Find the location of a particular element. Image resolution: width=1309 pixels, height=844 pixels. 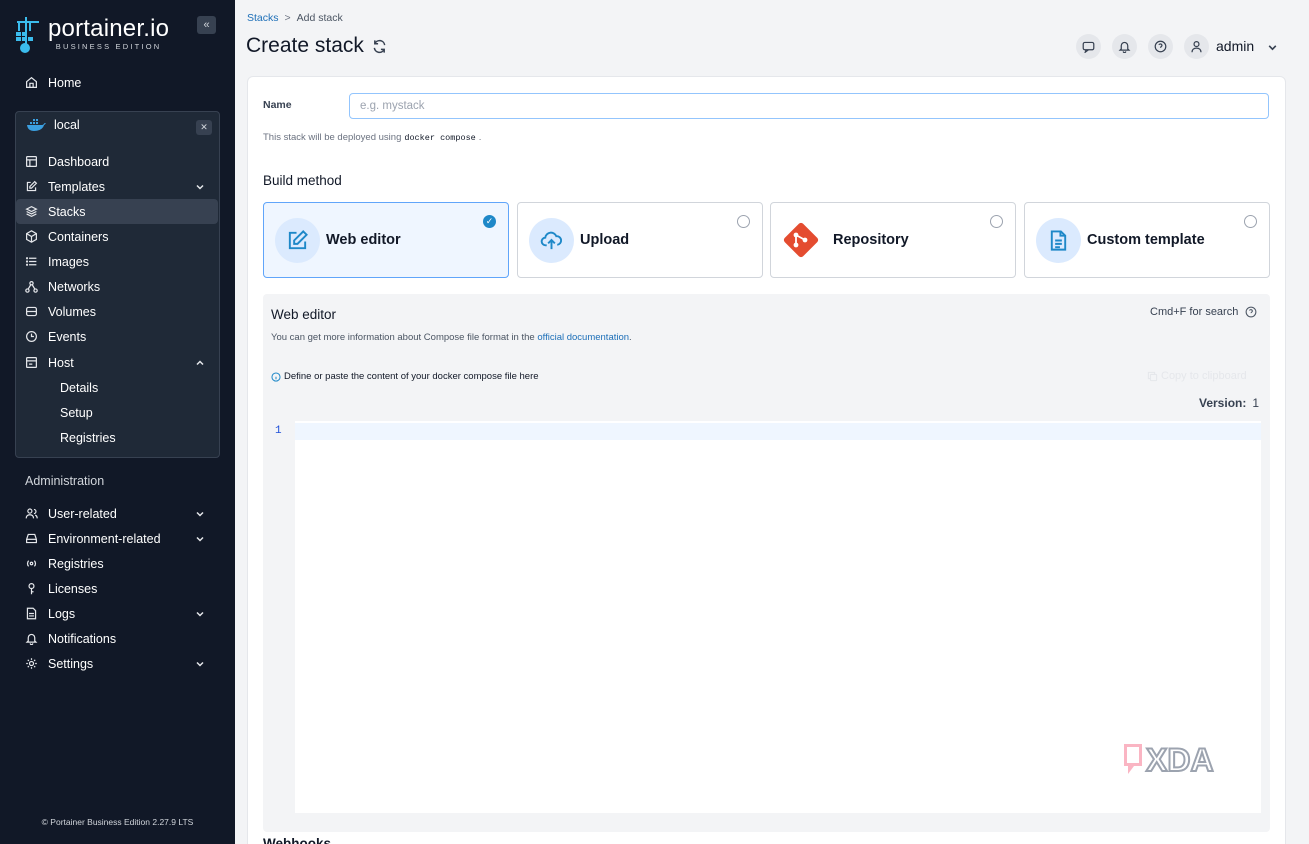

version-value: 1 is located at coordinates (1256, 403).